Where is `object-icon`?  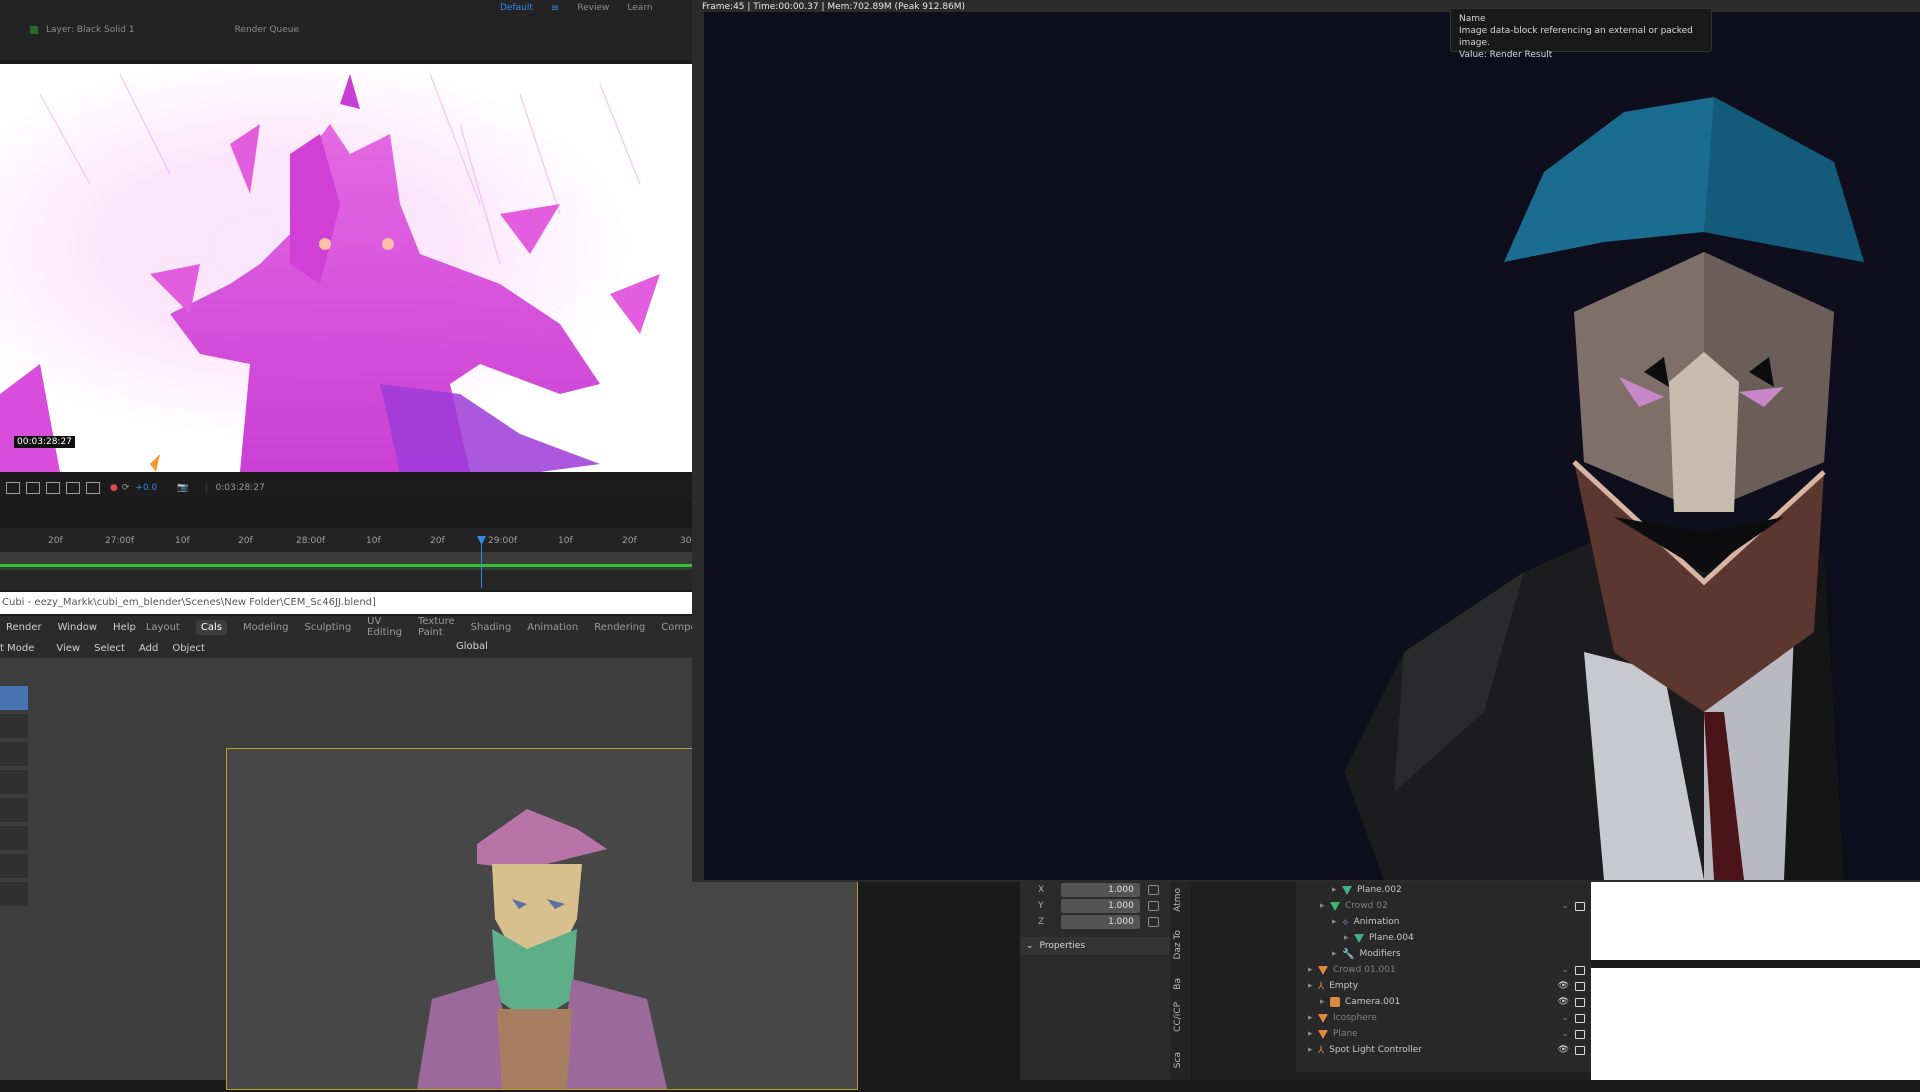 object-icon is located at coordinates (1323, 1018).